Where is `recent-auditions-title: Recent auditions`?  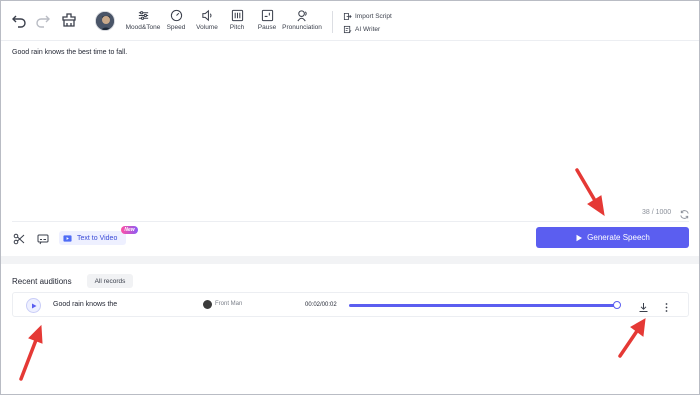
recent-auditions-title: Recent auditions is located at coordinates (42, 281).